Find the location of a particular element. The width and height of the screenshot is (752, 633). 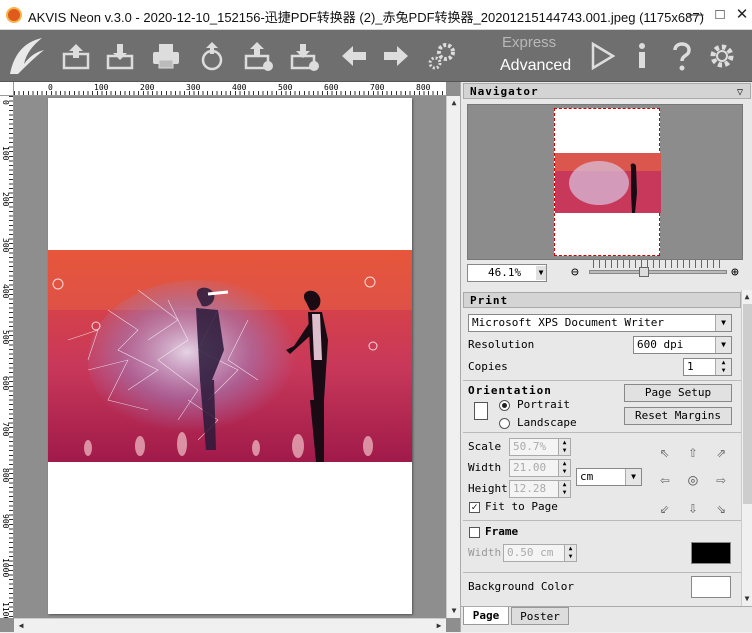

navigator-preview is located at coordinates (605, 182).